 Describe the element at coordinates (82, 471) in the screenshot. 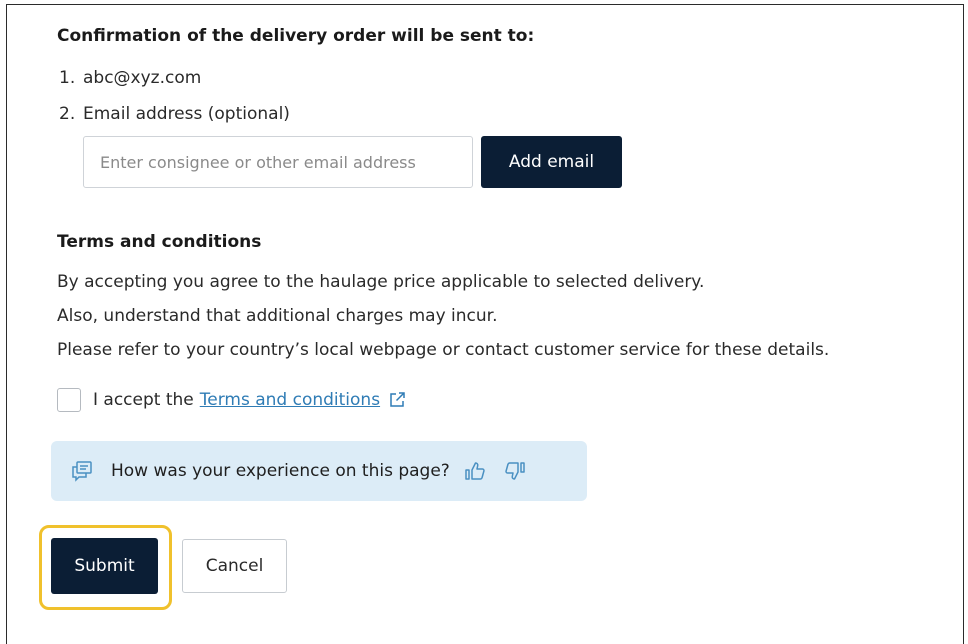

I see `feedback-chat-icon` at that location.